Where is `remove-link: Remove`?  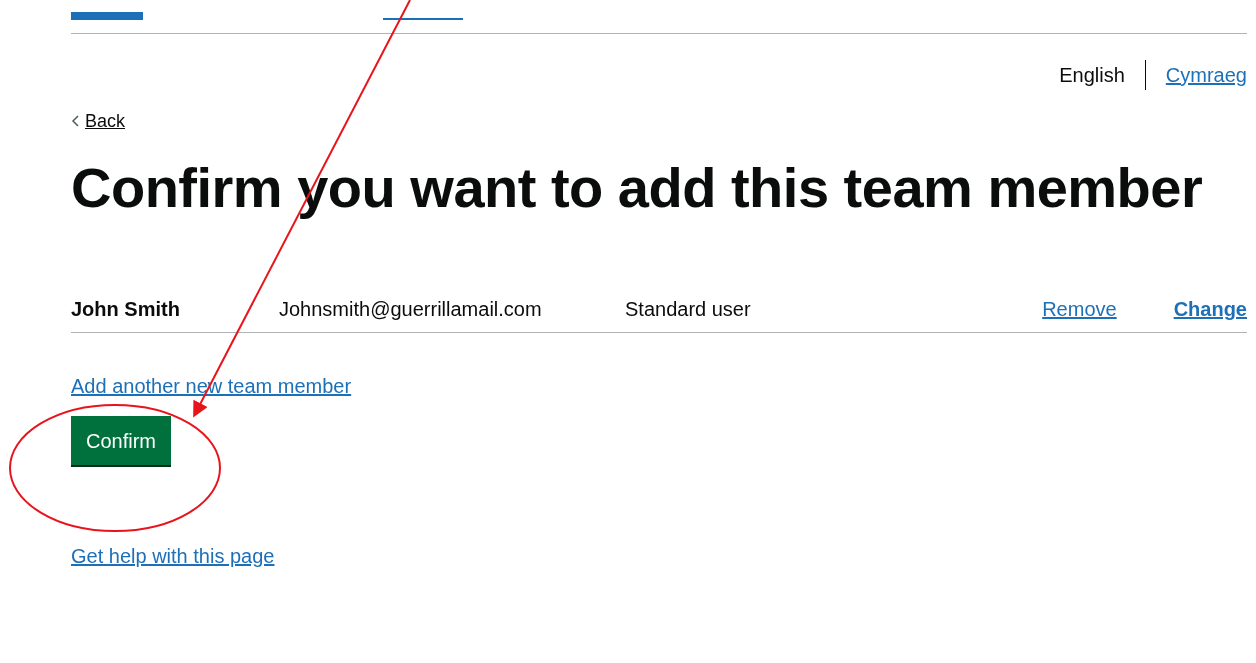 remove-link: Remove is located at coordinates (1079, 309).